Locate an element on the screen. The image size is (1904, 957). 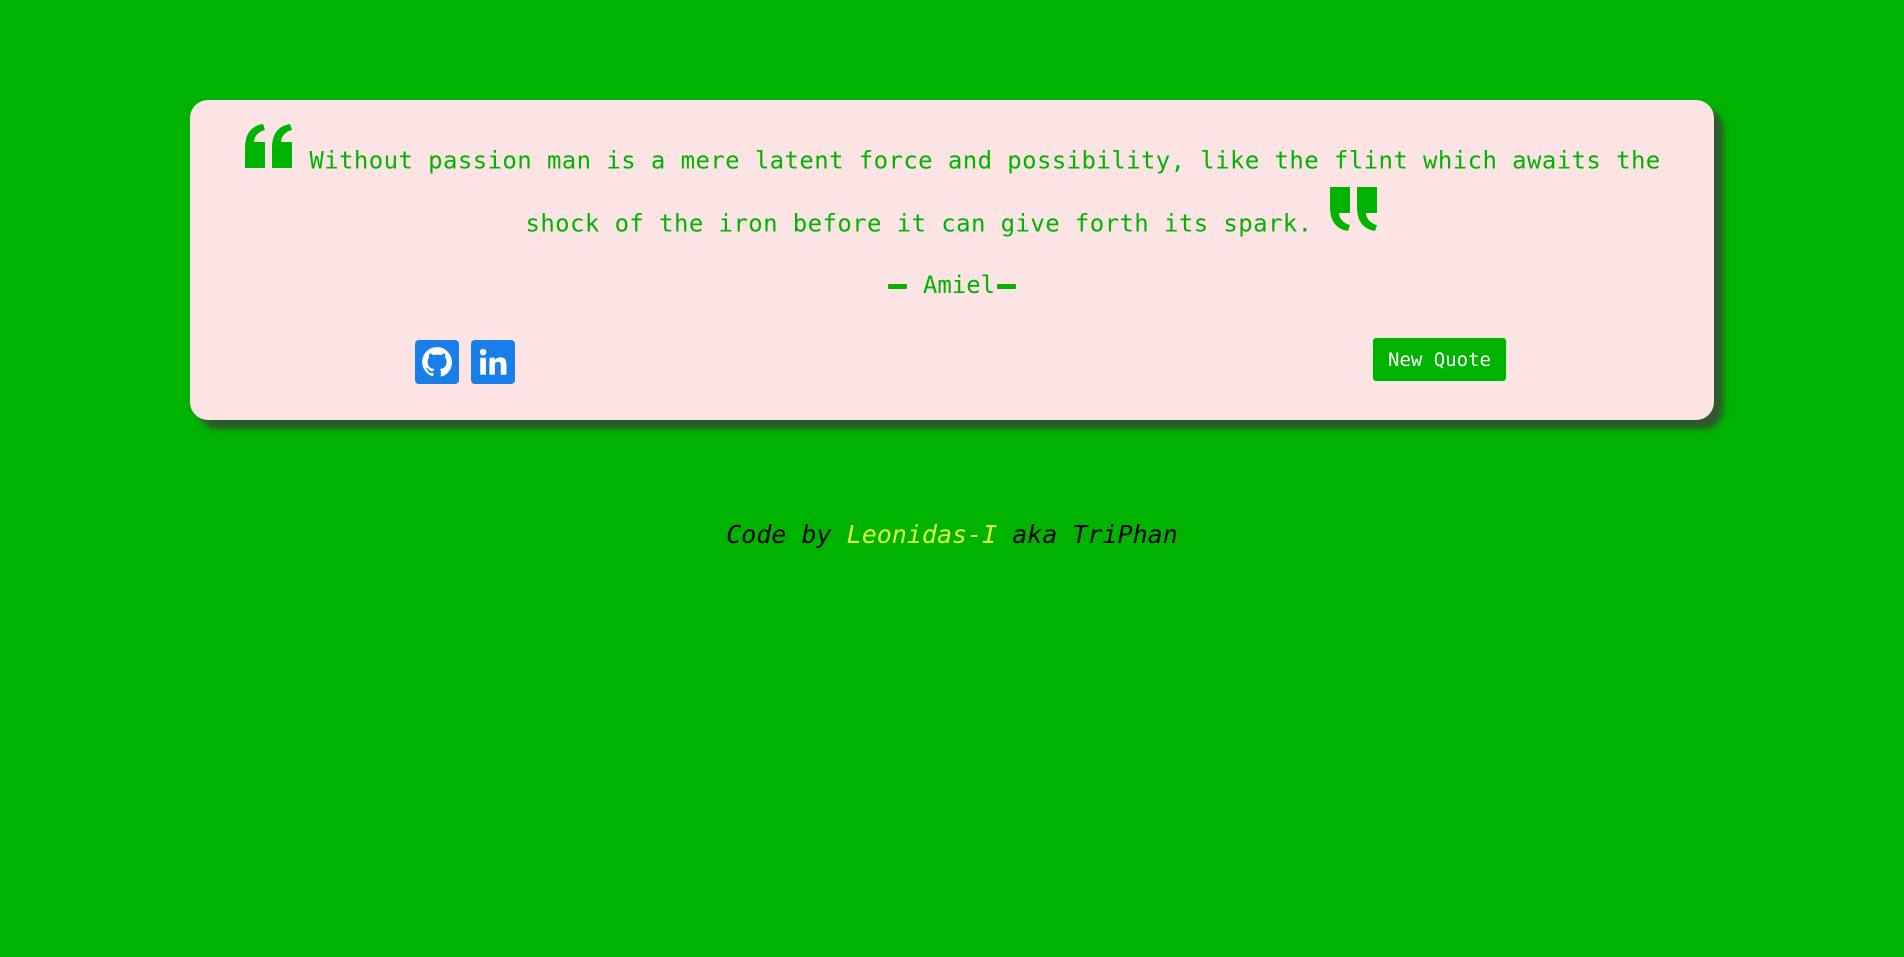
quote-right-icon is located at coordinates (1353, 218).